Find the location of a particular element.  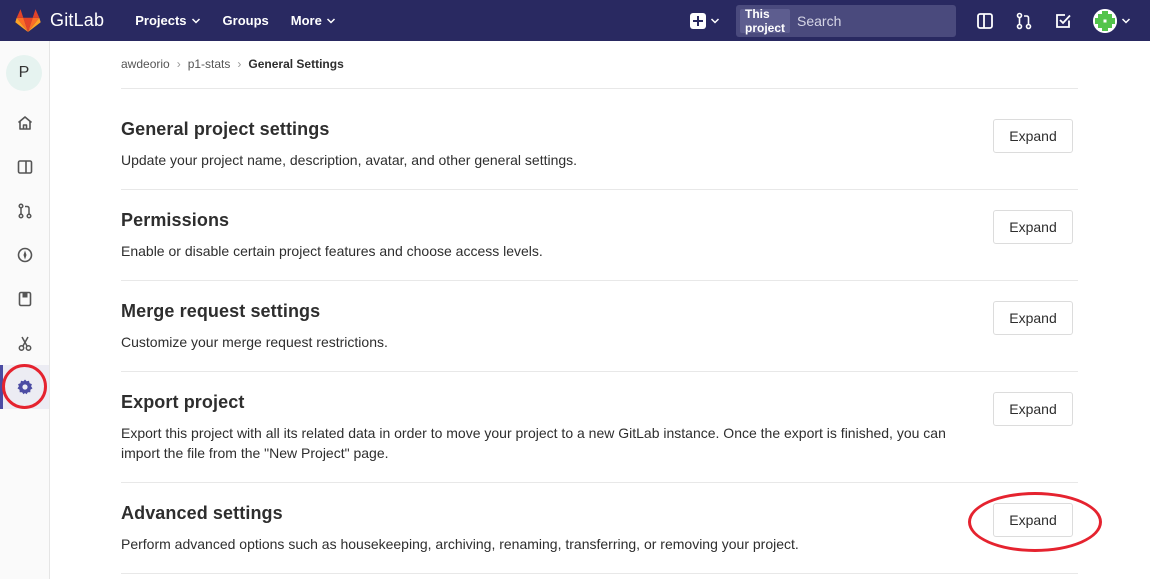

nav-right: This project is located at coordinates (920, 20).